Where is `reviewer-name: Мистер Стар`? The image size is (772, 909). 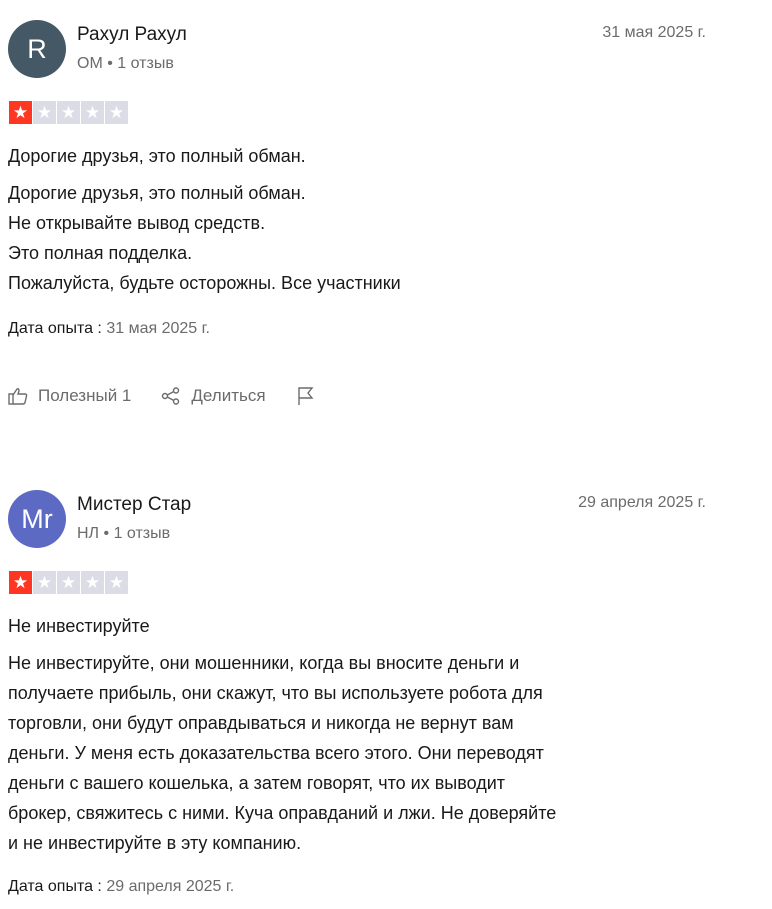
reviewer-name: Мистер Стар is located at coordinates (134, 505).